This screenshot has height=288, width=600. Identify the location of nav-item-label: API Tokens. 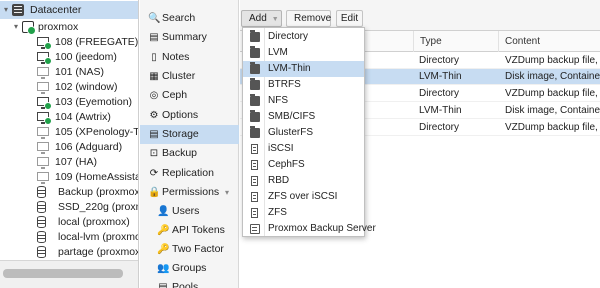
(198, 230).